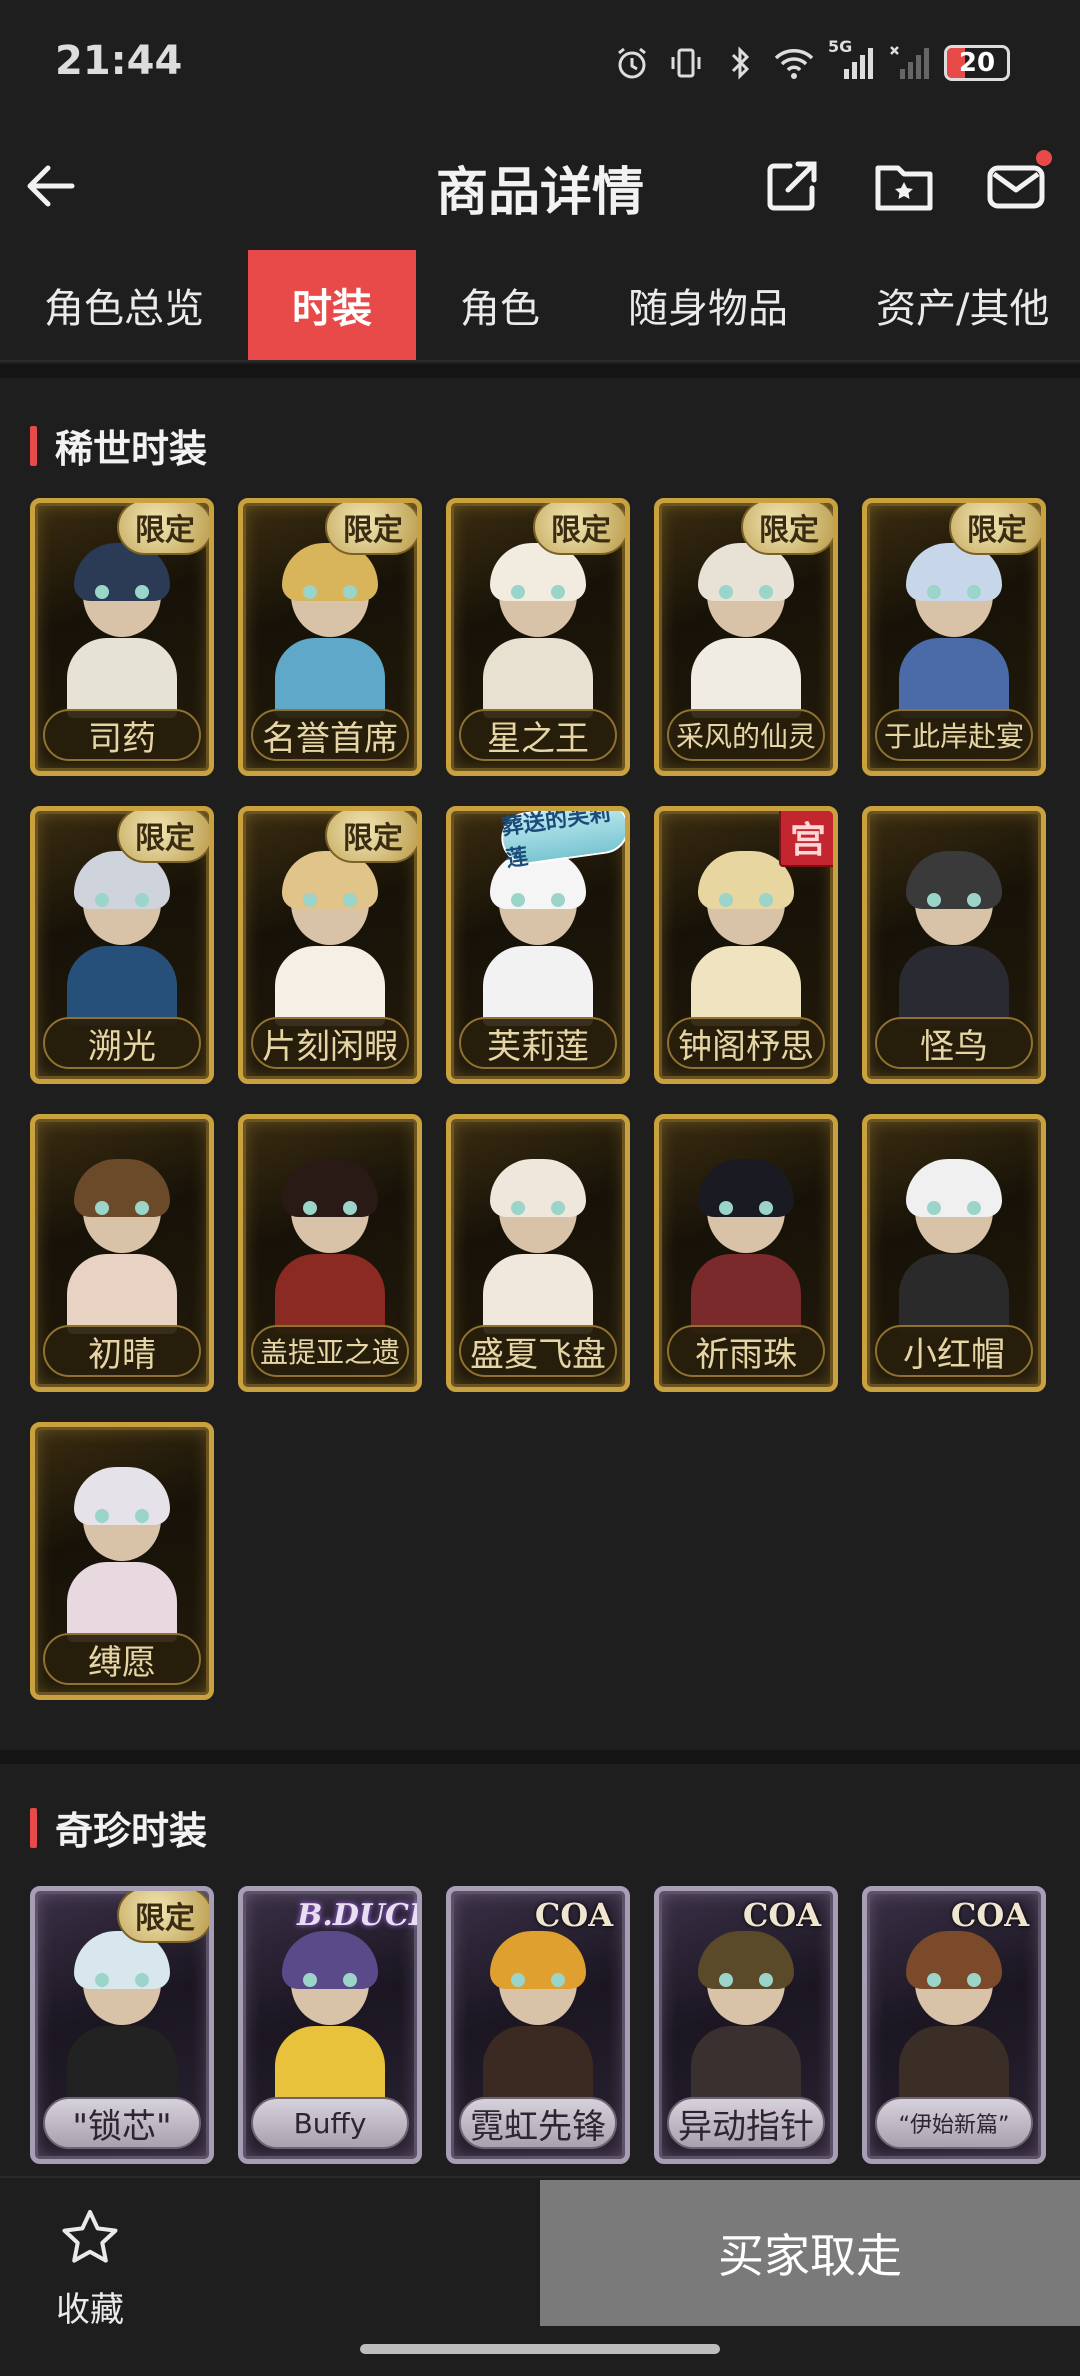 This screenshot has height=2376, width=1080. I want to click on outfit-card: 葬送的芙莉莲芙莉莲, so click(538, 945).